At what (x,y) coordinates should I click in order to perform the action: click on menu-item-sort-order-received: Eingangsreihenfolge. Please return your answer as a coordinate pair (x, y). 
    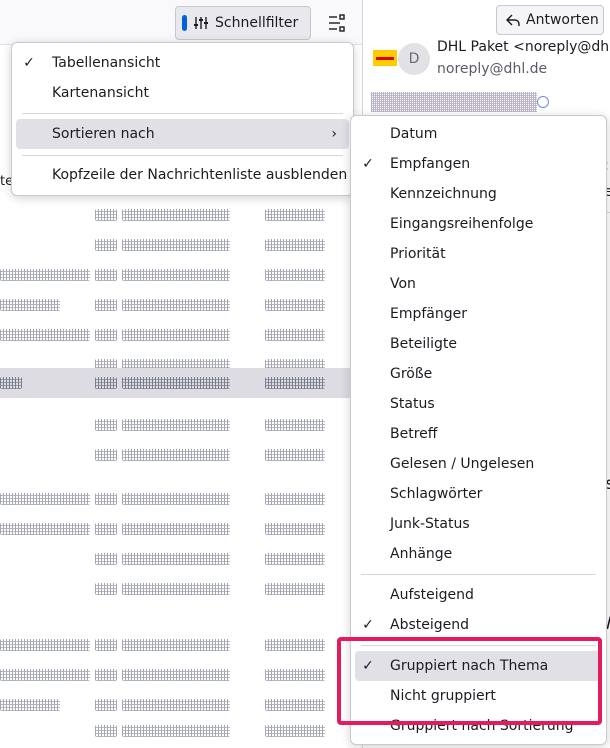
    Looking at the image, I should click on (478, 224).